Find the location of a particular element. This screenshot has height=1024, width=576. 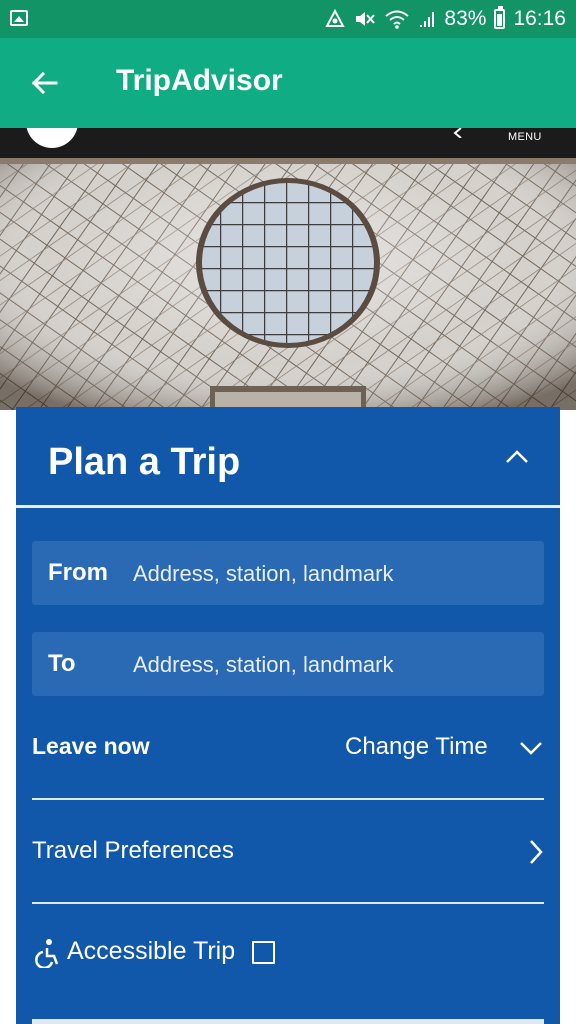

accessible-trip-label: Accessible Trip is located at coordinates (151, 951).